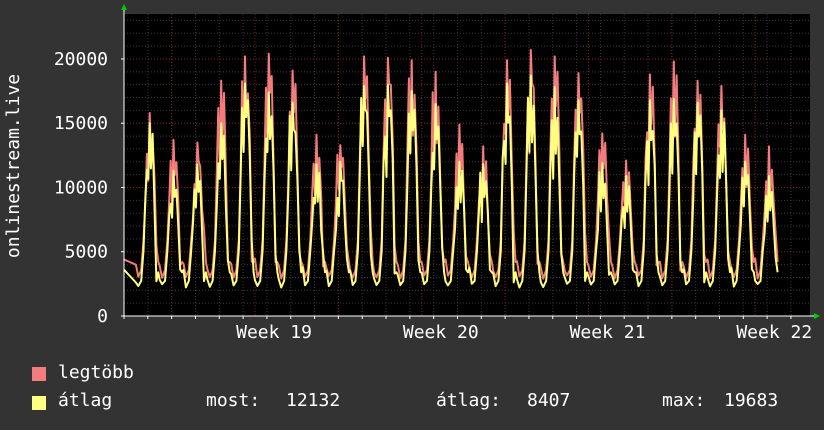 The height and width of the screenshot is (430, 824). What do you see at coordinates (81, 59) in the screenshot?
I see `y-tick-label: 20000` at bounding box center [81, 59].